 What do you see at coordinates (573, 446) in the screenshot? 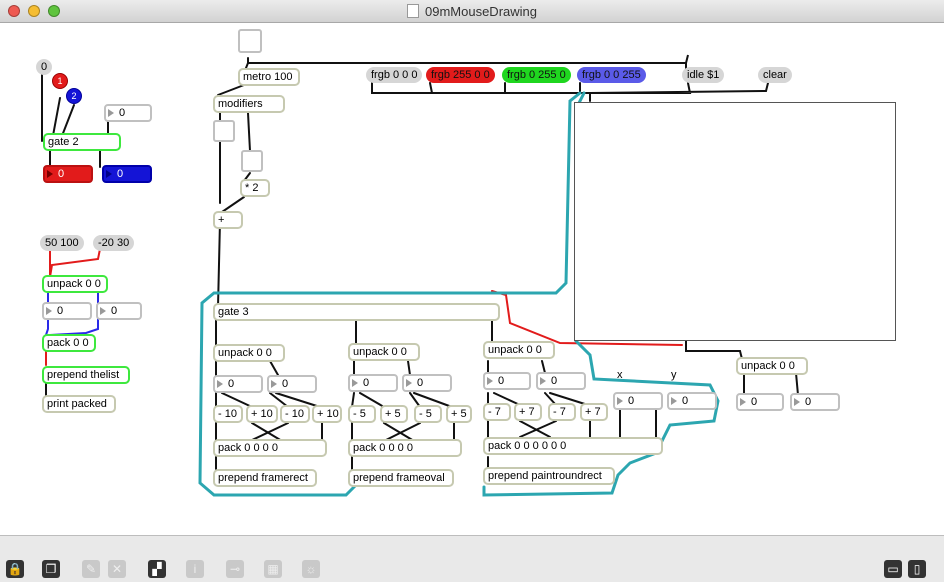
I see `pack-paintroundrect-object: pack 0 0 0 0 0 0` at bounding box center [573, 446].